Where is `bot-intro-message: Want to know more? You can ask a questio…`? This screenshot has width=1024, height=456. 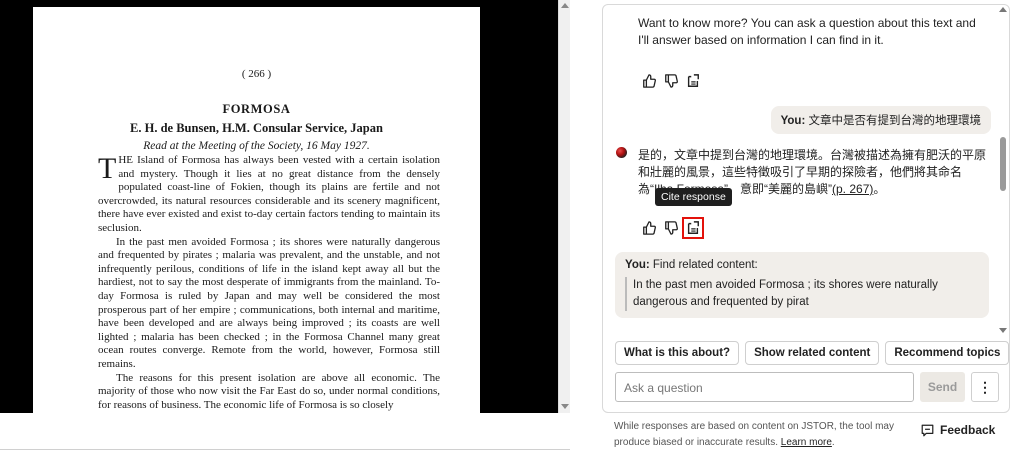 bot-intro-message: Want to know more? You can ask a questio… is located at coordinates (807, 31).